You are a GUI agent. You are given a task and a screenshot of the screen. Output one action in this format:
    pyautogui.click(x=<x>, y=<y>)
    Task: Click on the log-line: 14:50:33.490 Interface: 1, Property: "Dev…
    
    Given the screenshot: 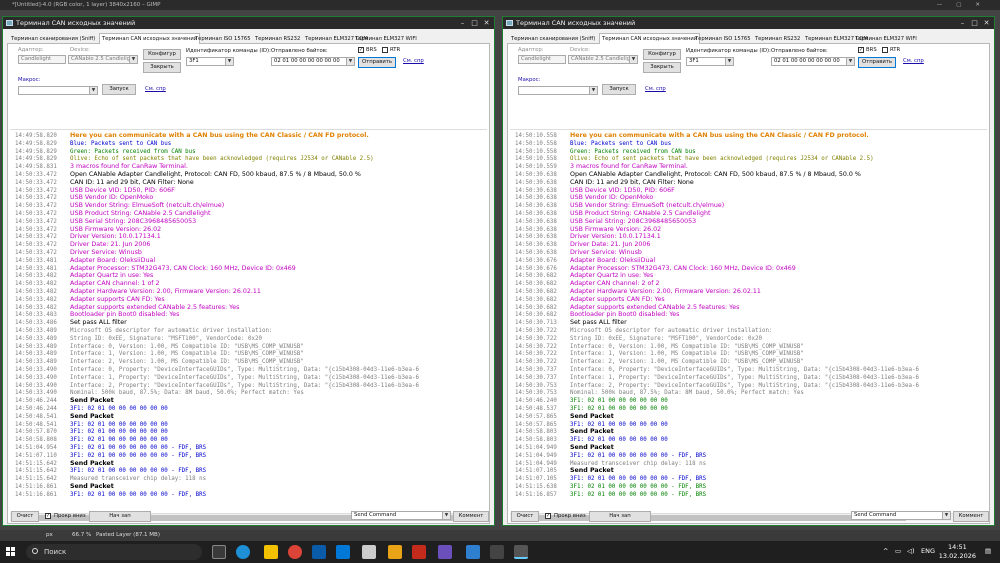 What is the action you would take?
    pyautogui.click(x=217, y=378)
    